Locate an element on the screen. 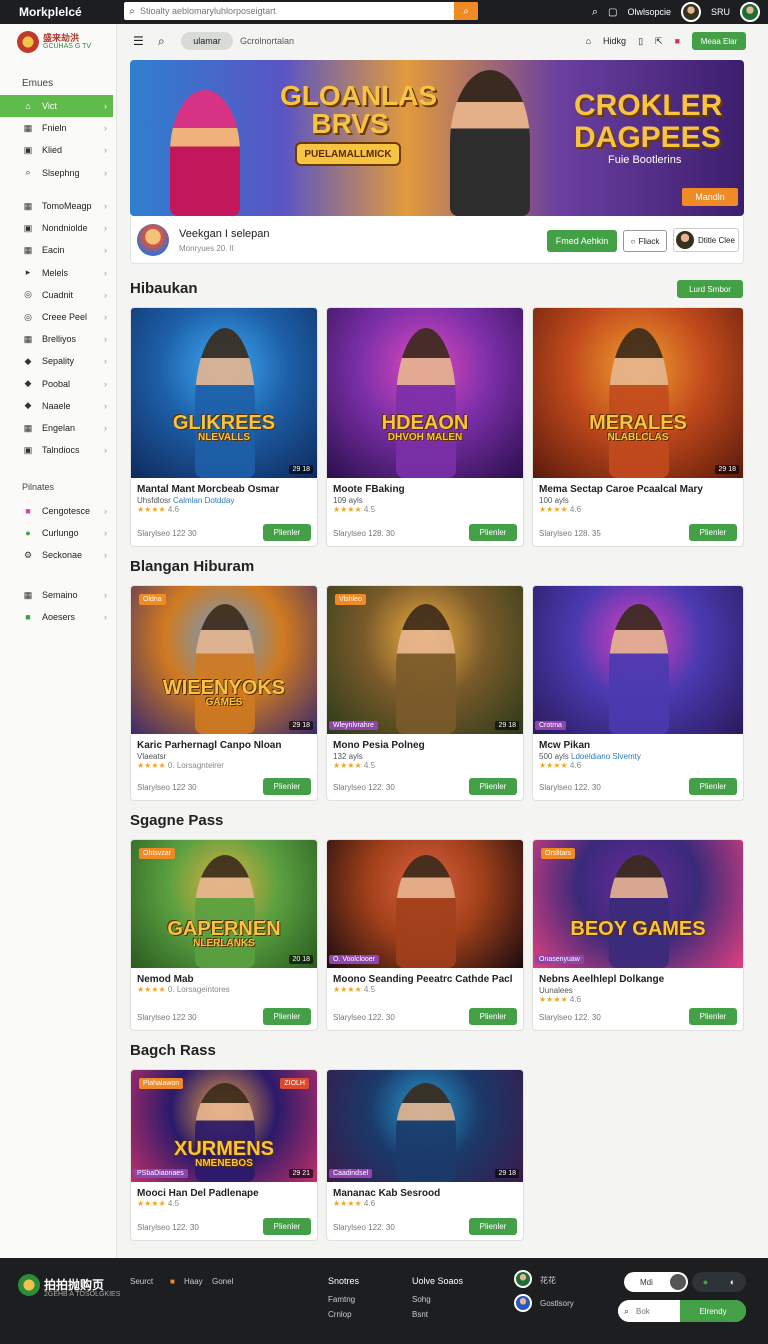  sidebar-item: ● Curlungo › is located at coordinates (56, 533).